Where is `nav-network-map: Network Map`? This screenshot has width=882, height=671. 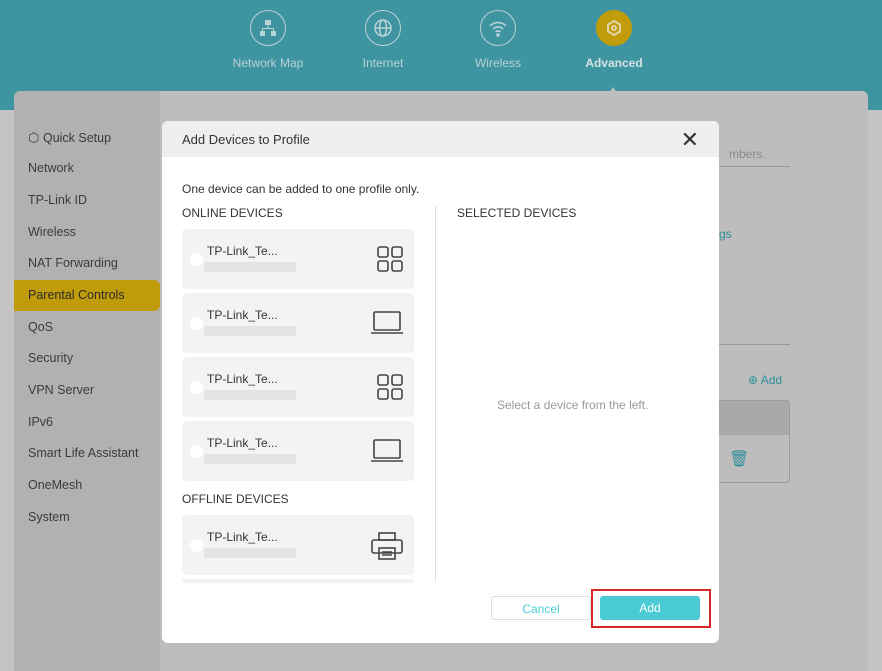 nav-network-map: Network Map is located at coordinates (268, 40).